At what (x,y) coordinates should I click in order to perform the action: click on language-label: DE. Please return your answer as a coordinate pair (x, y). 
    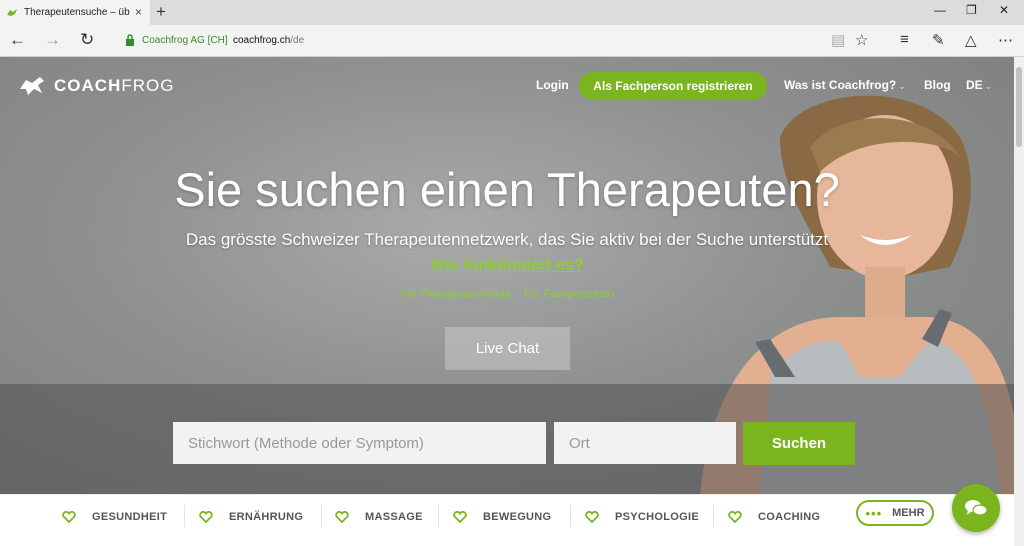
    Looking at the image, I should click on (974, 85).